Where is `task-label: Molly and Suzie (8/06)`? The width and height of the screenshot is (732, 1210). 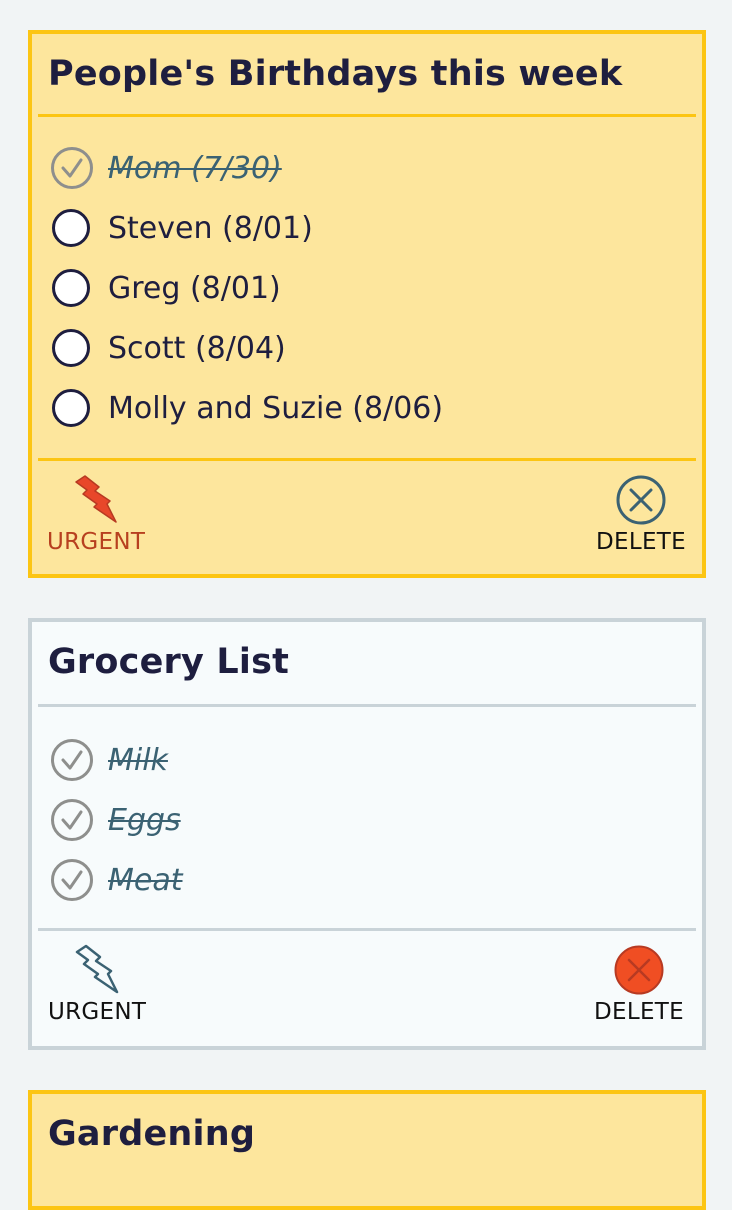 task-label: Molly and Suzie (8/06) is located at coordinates (276, 408).